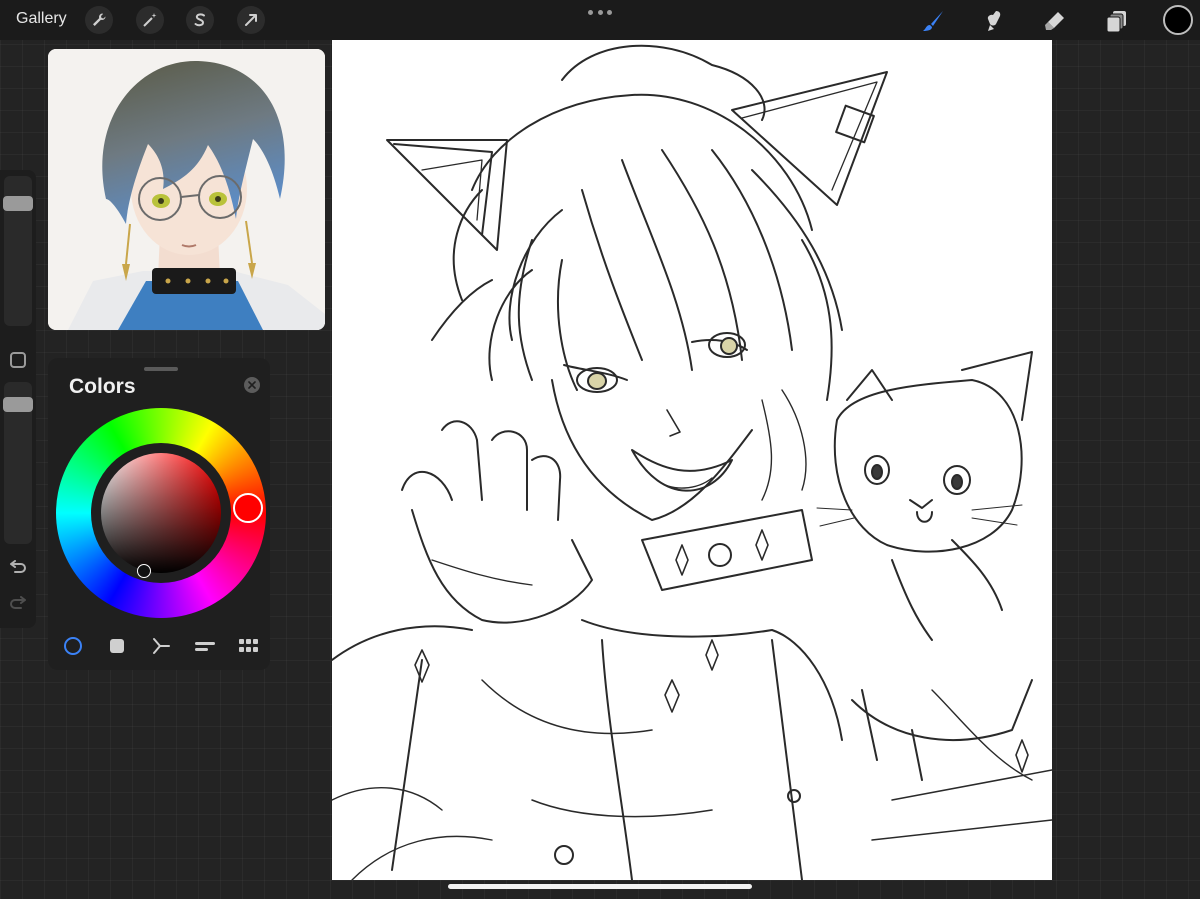 This screenshot has width=1200, height=899. I want to click on smudge-icon, so click(994, 21).